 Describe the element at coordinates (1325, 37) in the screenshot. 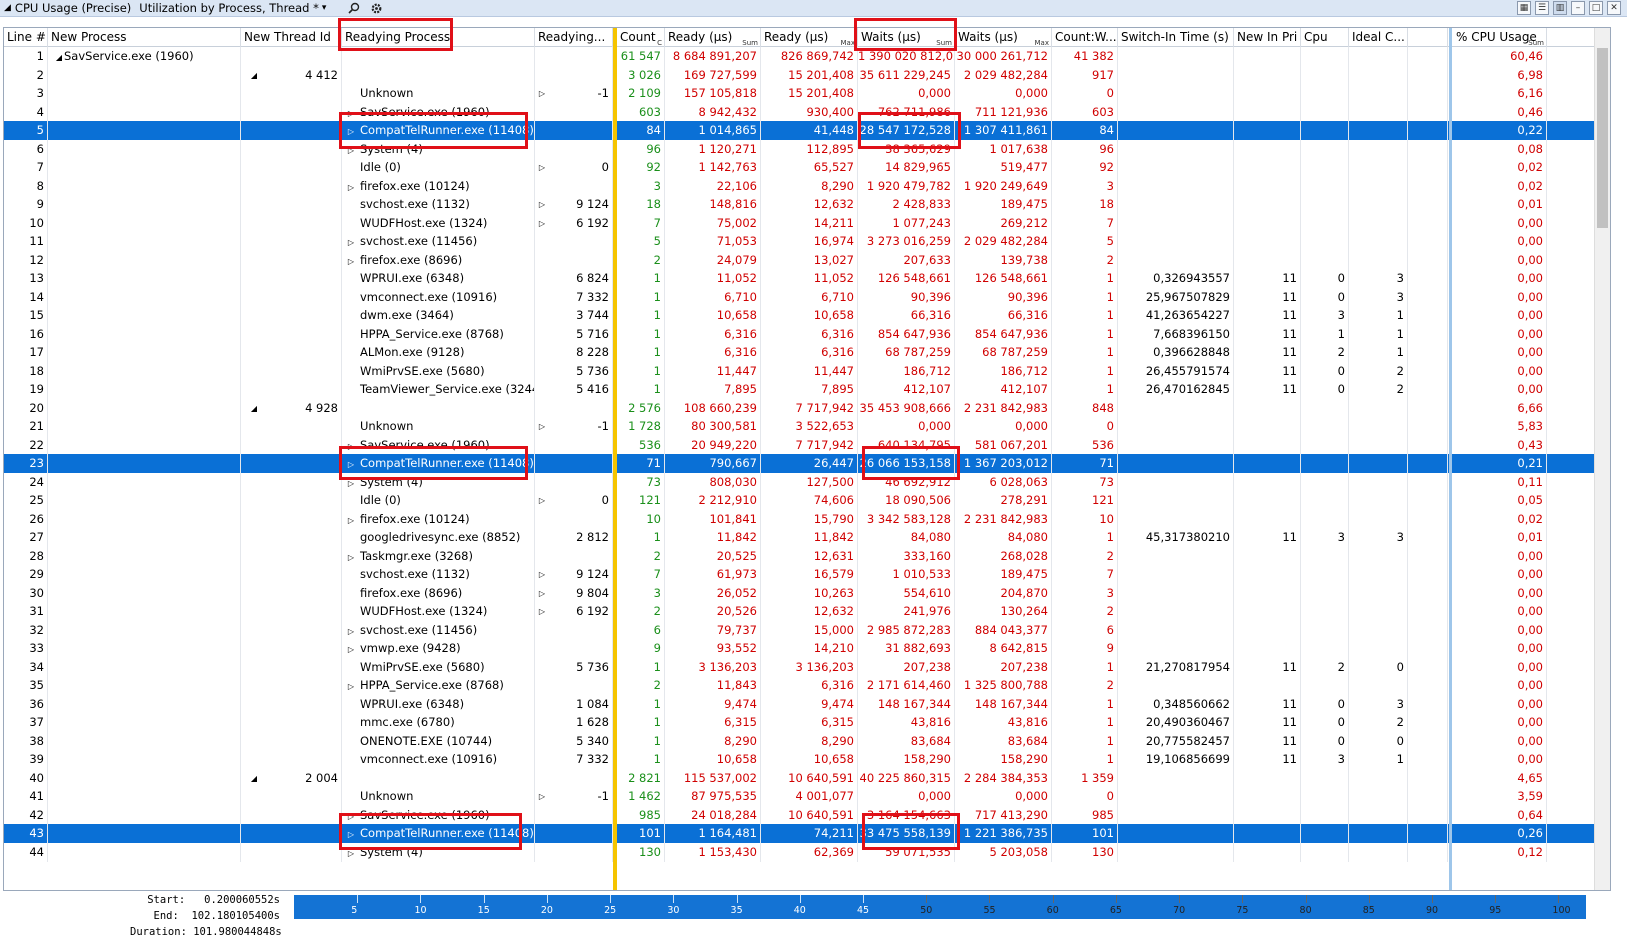

I see `header-cpu: Cpu` at that location.